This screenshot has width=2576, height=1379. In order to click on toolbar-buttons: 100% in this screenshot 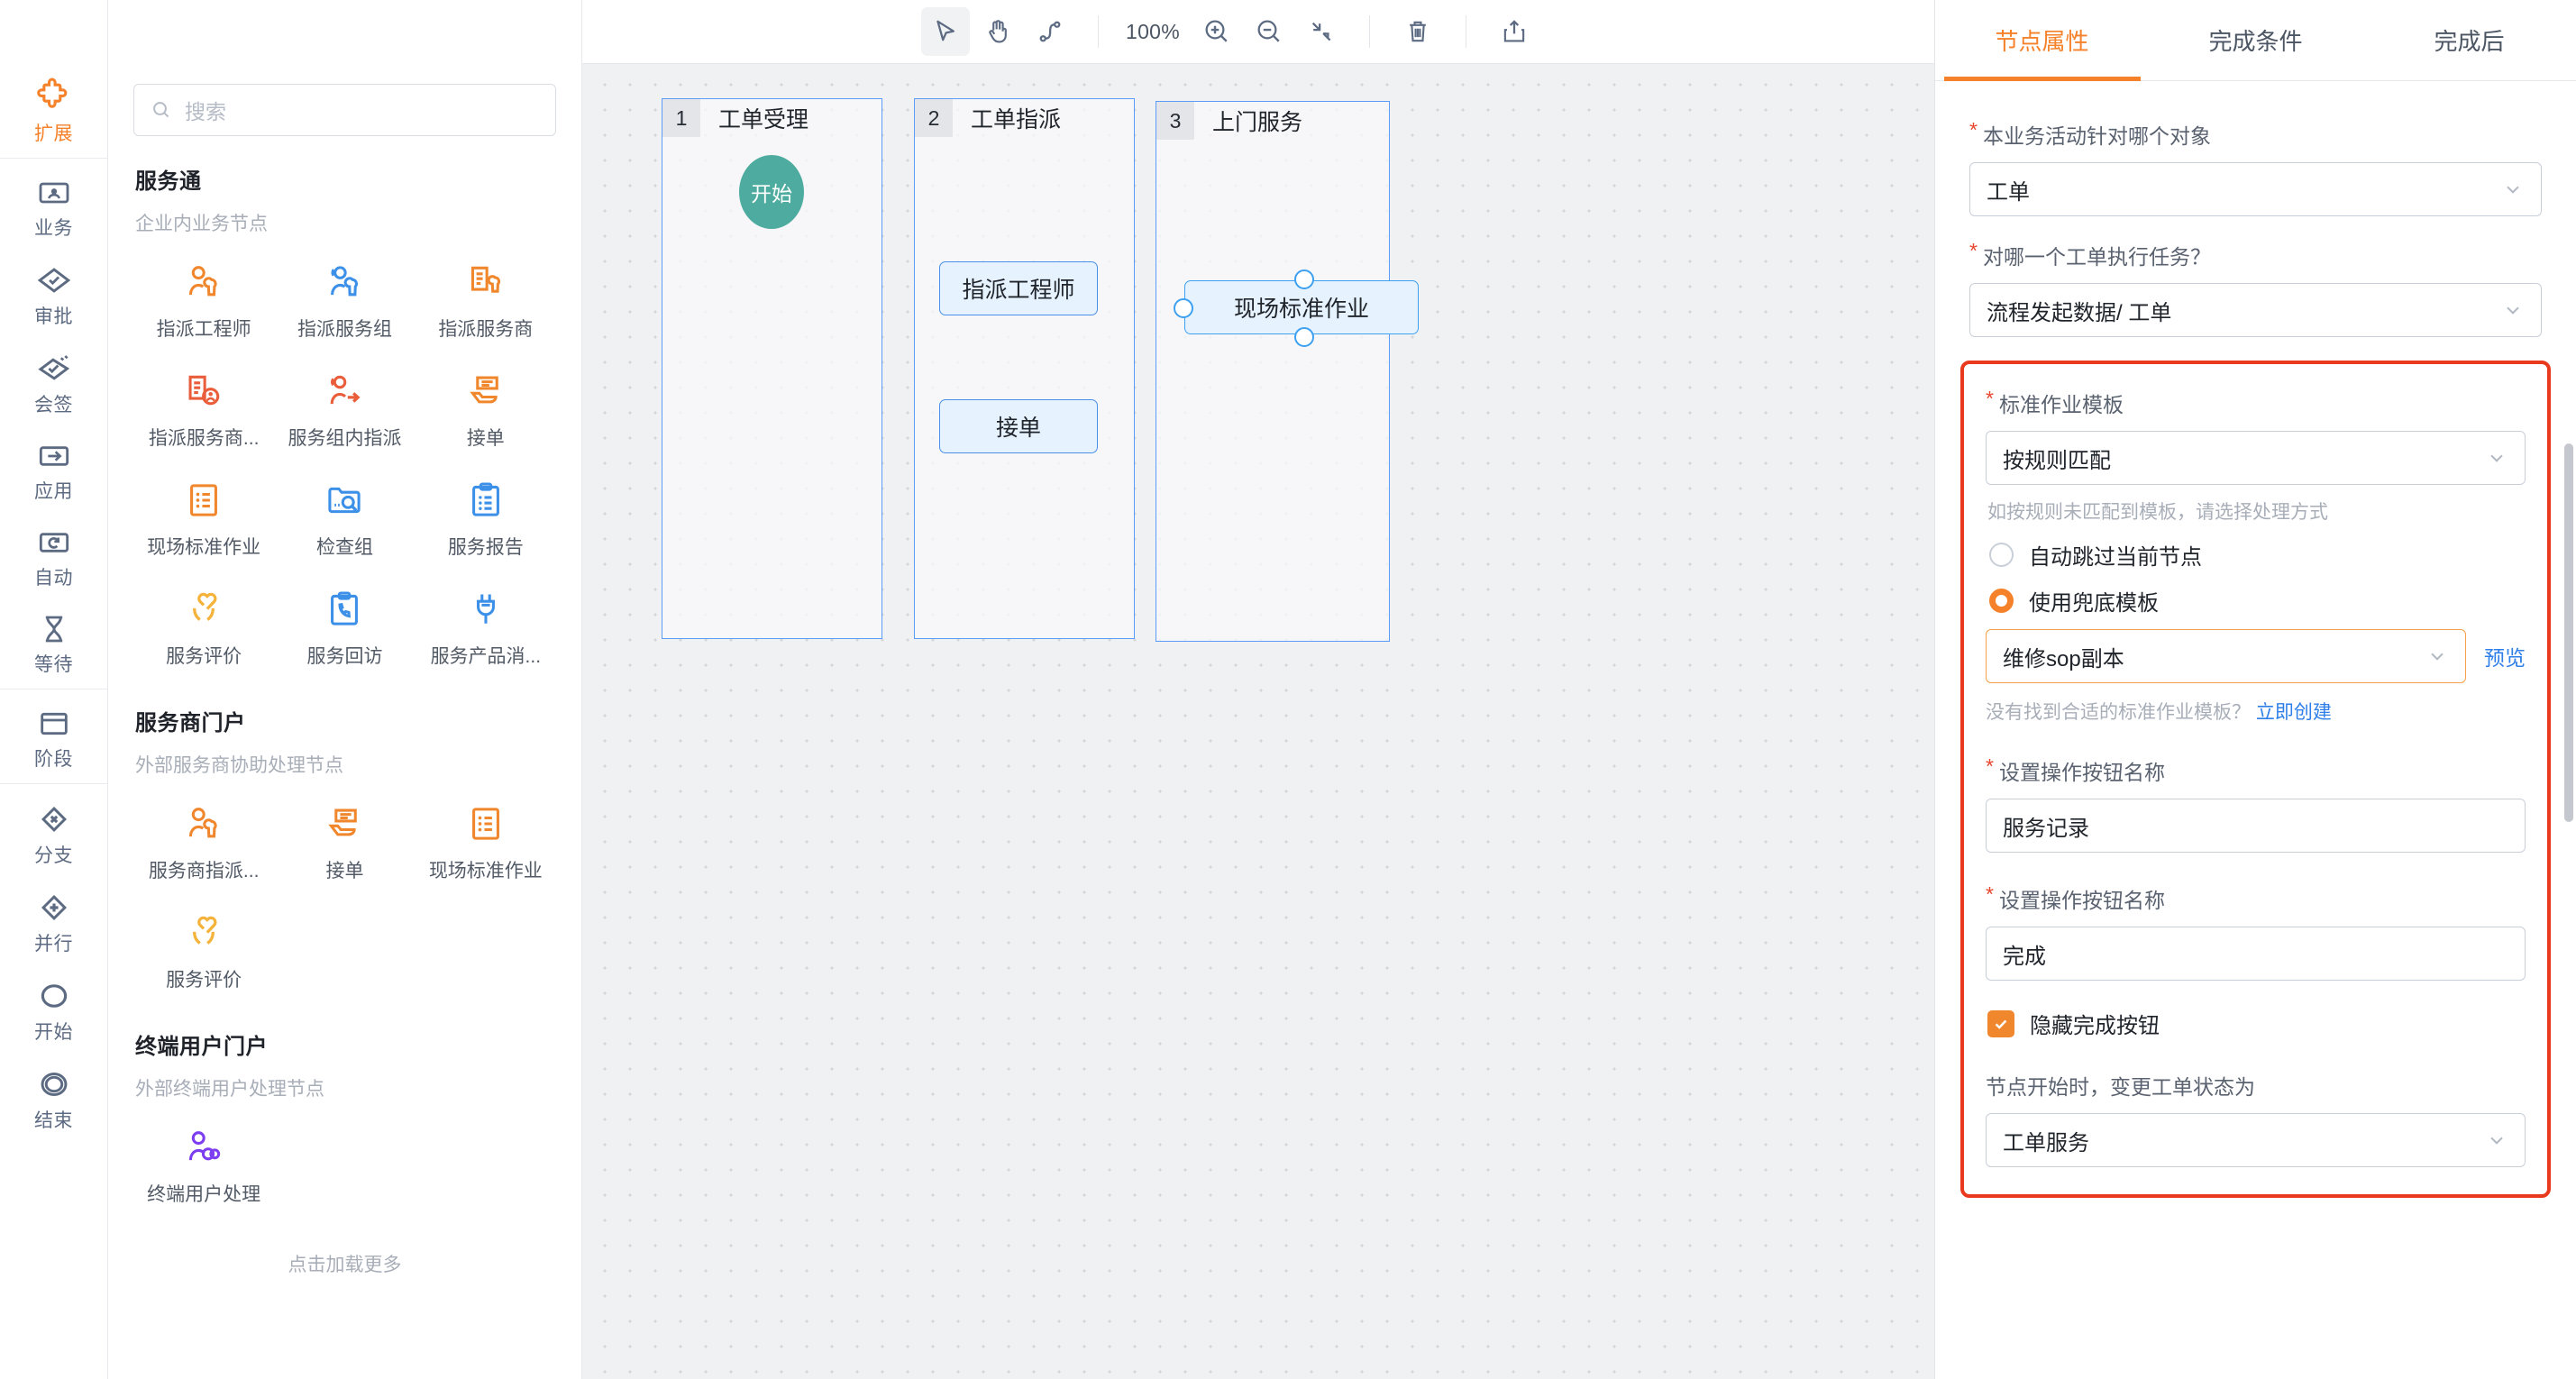, I will do `click(1230, 31)`.